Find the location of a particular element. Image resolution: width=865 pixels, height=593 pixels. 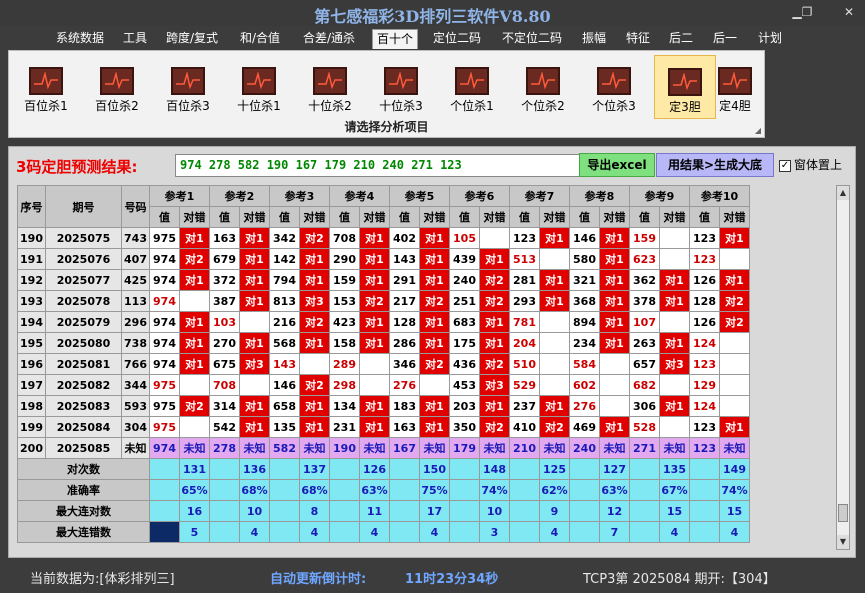

seq-cell: 199 is located at coordinates (31, 427).